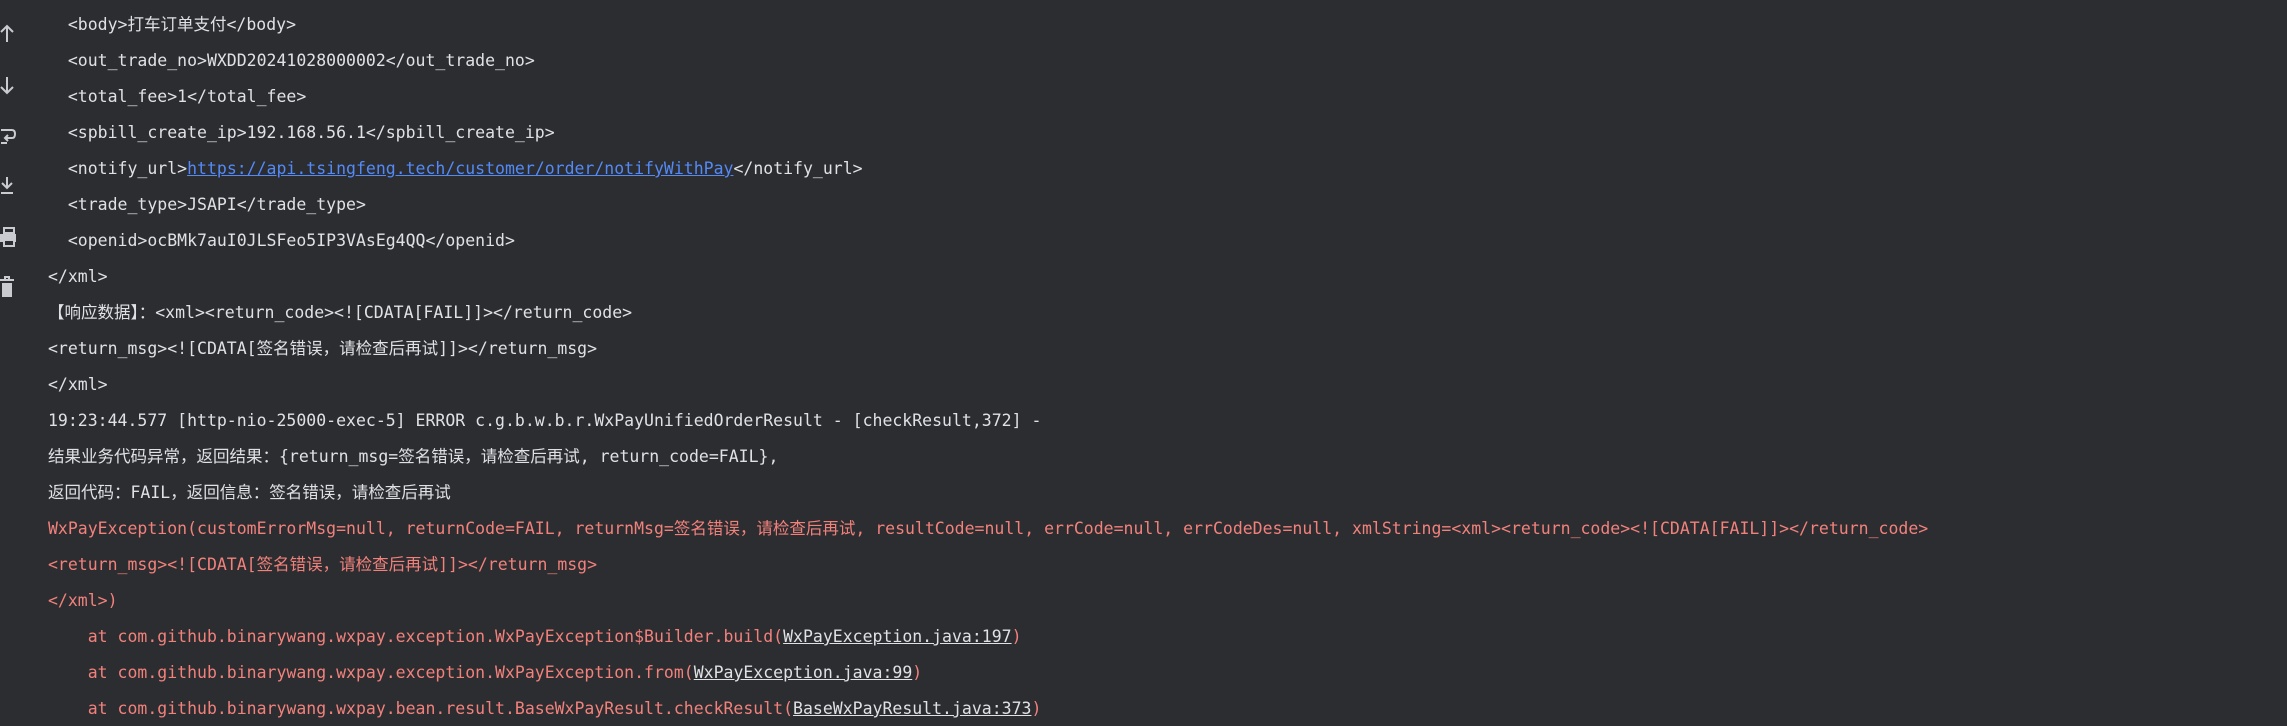 Image resolution: width=2287 pixels, height=726 pixels. What do you see at coordinates (177, 96) in the screenshot?
I see `log-line: <total_fee>1</total_fee>` at bounding box center [177, 96].